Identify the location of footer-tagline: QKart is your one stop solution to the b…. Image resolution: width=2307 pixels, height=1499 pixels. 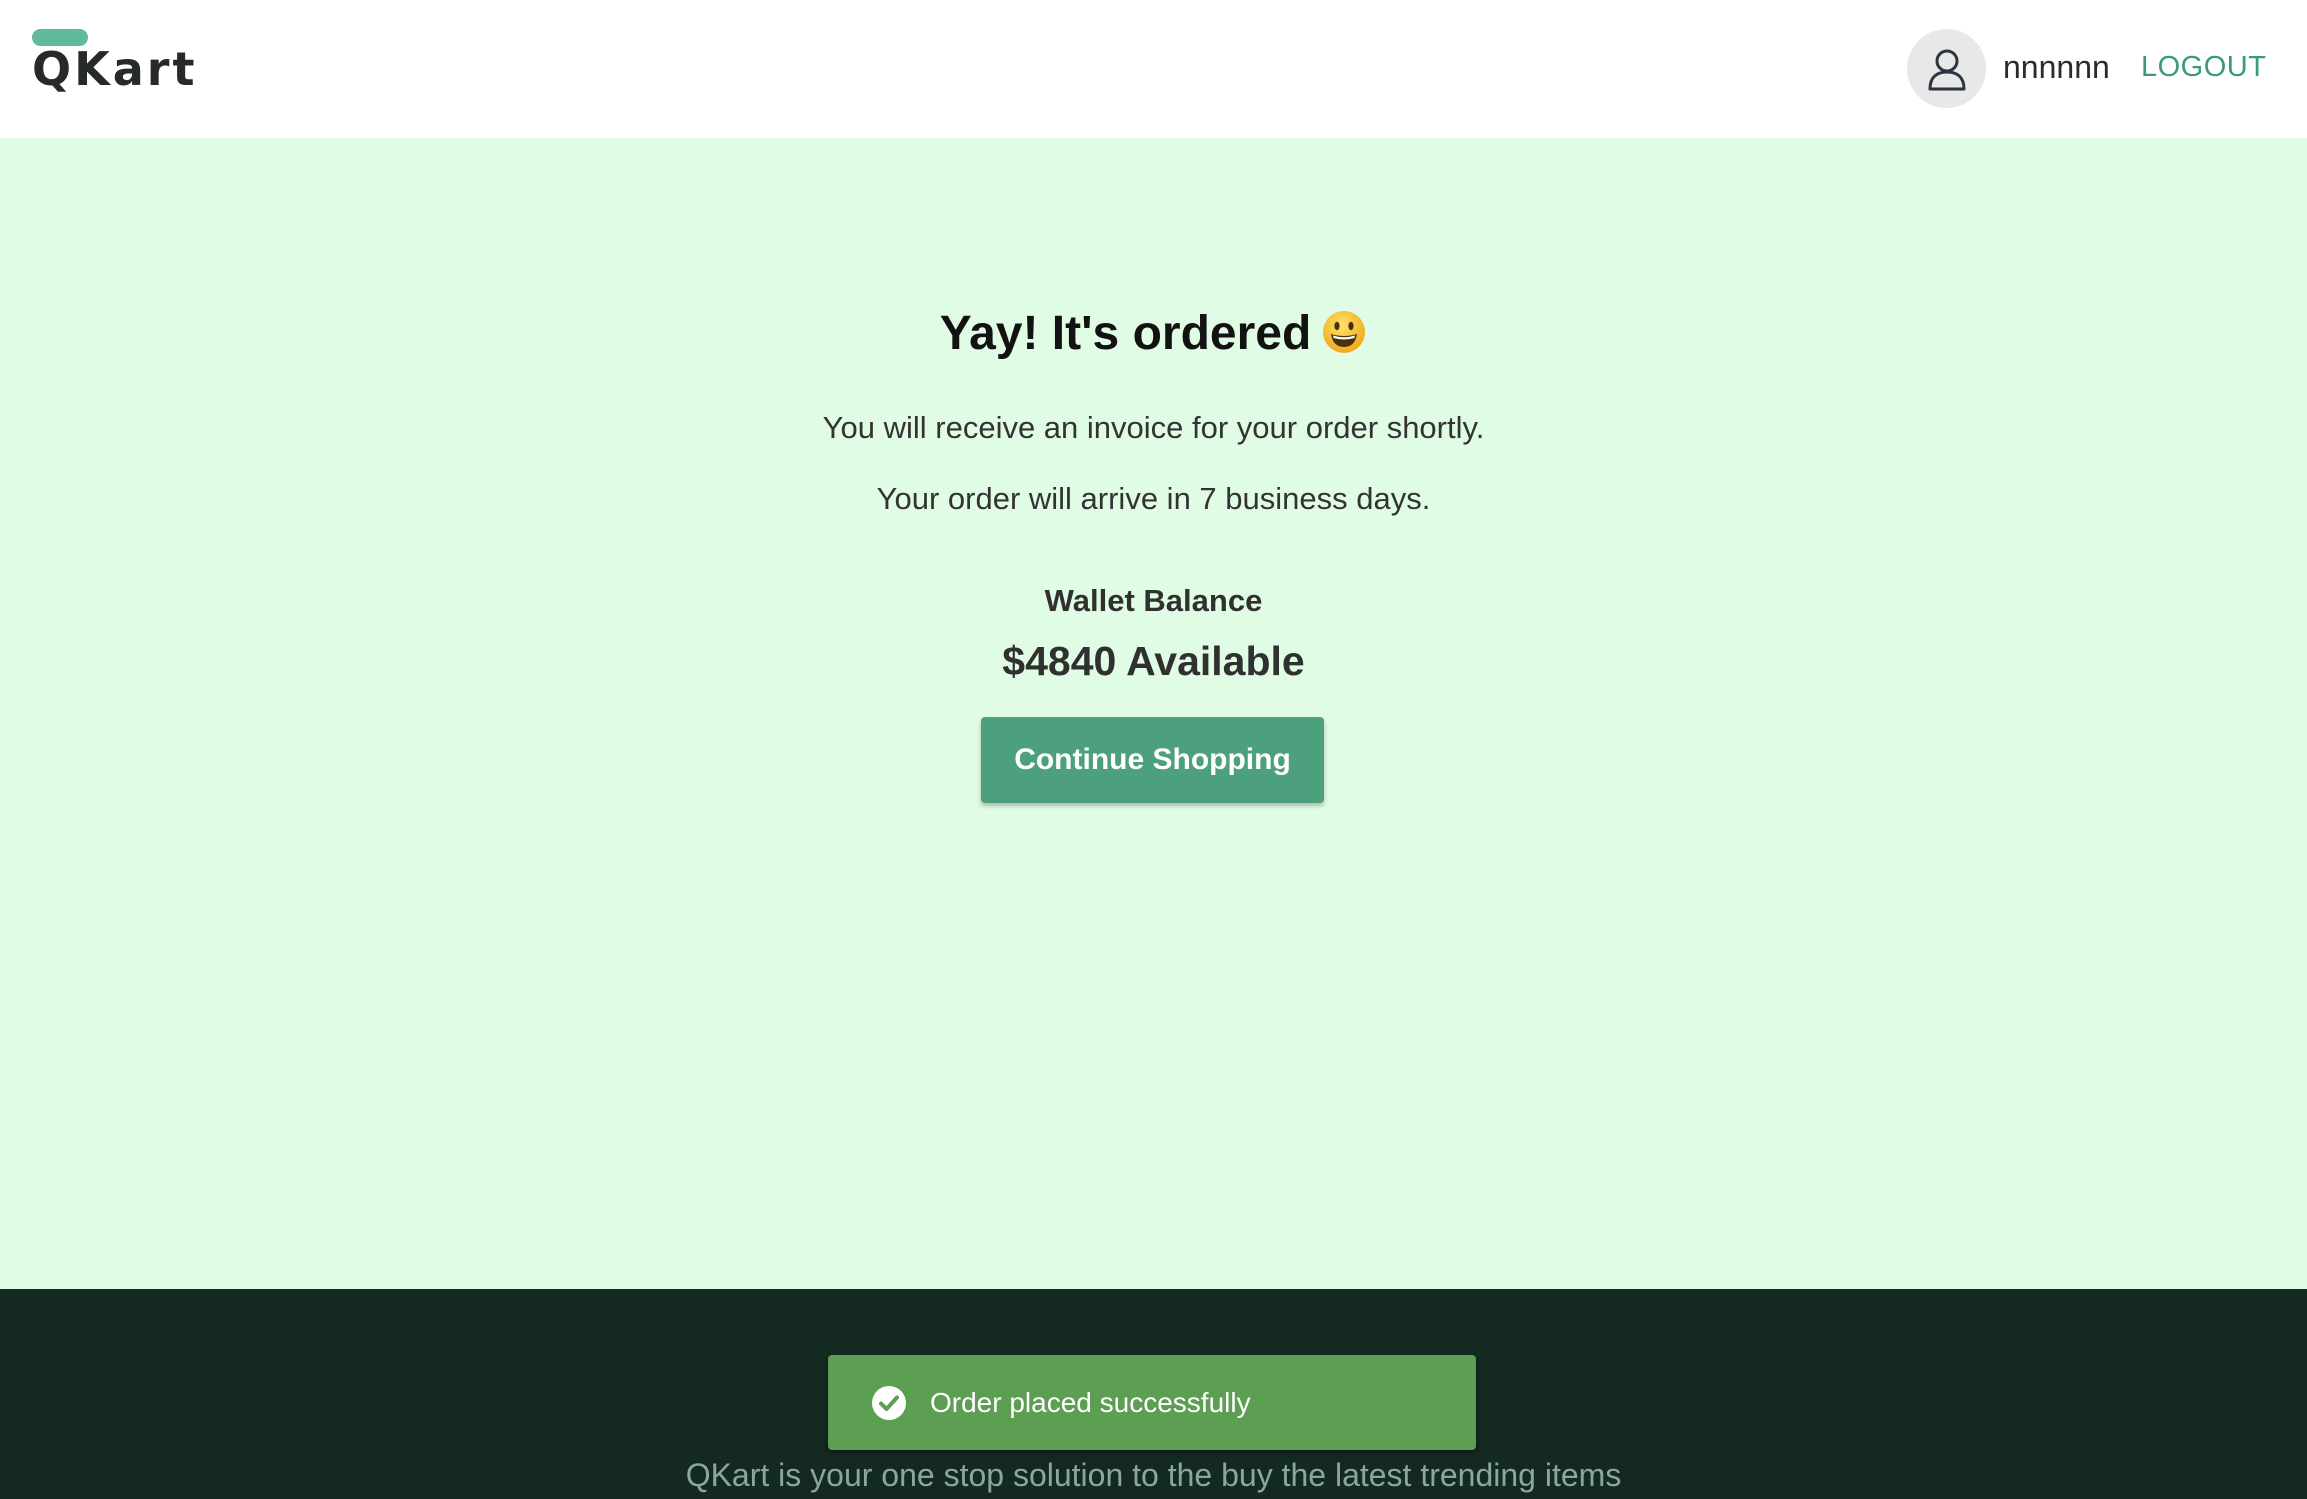
(1153, 1475).